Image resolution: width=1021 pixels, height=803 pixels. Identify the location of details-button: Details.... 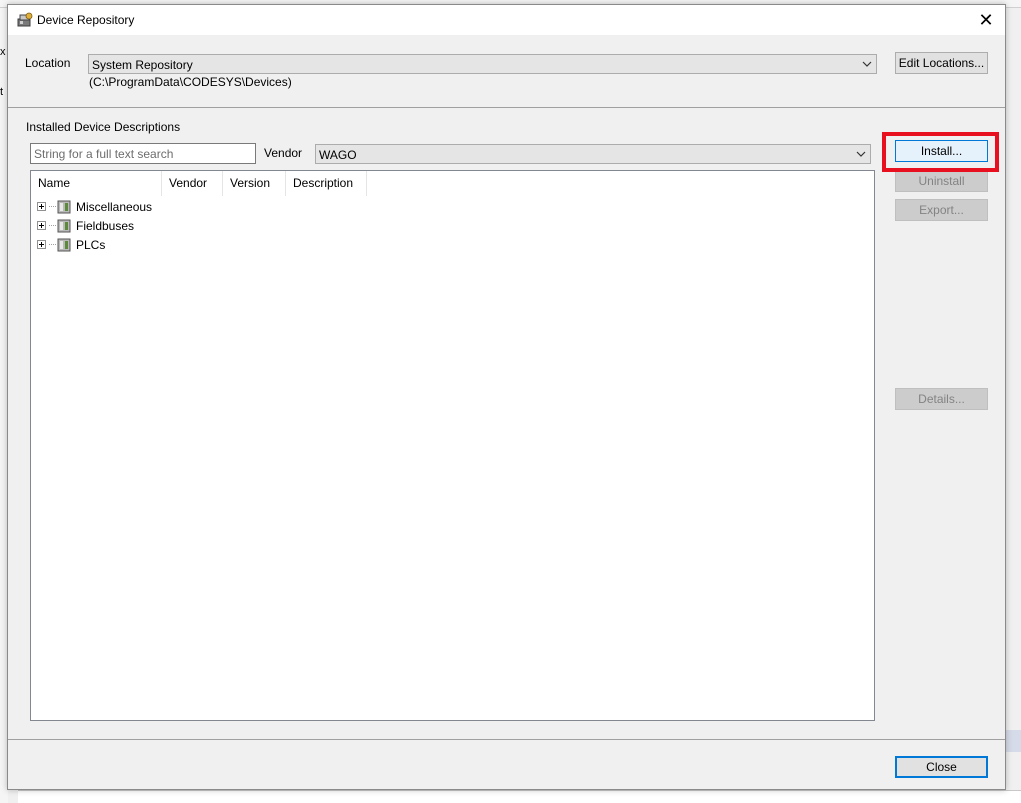
(941, 399).